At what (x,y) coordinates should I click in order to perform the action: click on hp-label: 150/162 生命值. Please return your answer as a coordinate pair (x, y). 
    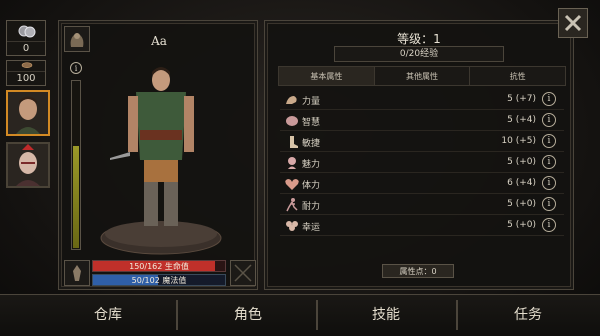
    Looking at the image, I should click on (159, 266).